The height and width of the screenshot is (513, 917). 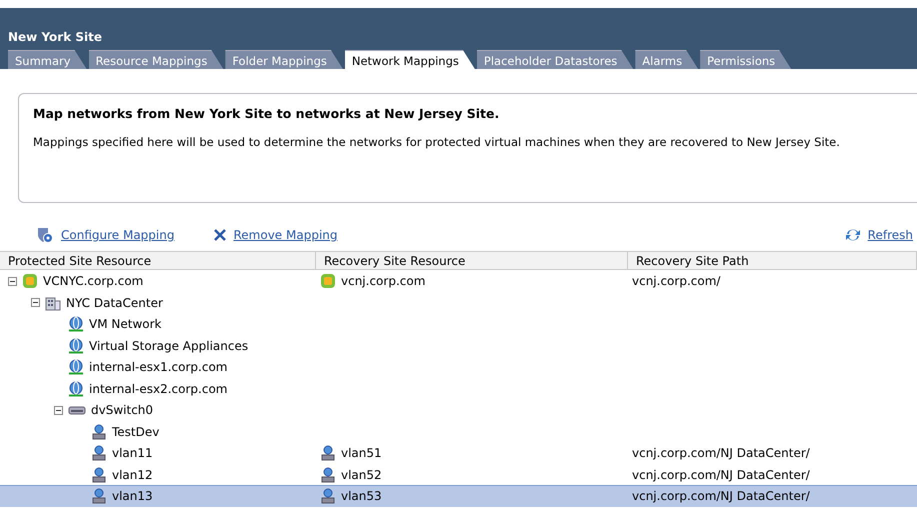 I want to click on tree-row: VCNYC.corp.com vcnj.corp.com vcnj.corp.com/, so click(x=458, y=281).